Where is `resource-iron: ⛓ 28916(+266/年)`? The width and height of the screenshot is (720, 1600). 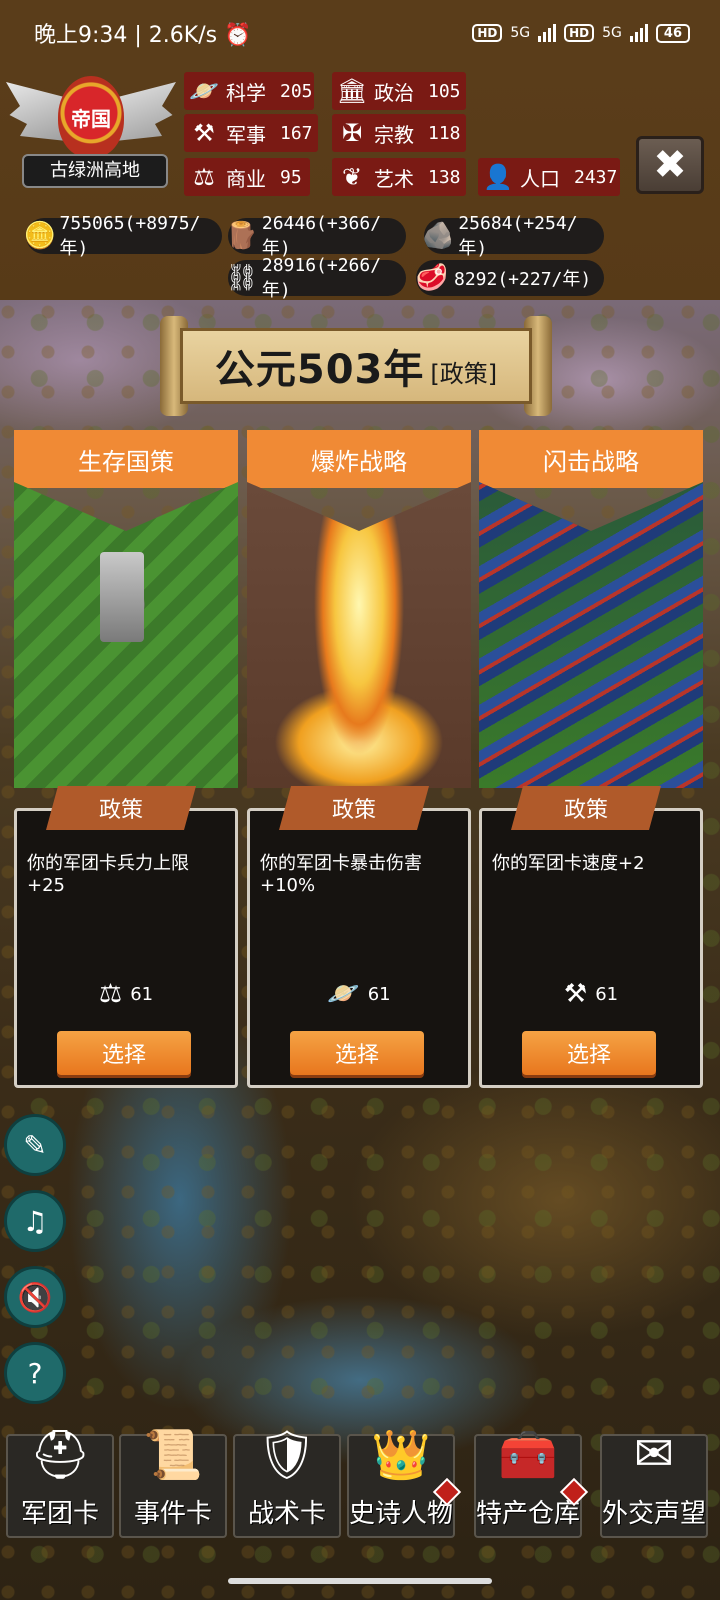 resource-iron: ⛓ 28916(+266/年) is located at coordinates (315, 278).